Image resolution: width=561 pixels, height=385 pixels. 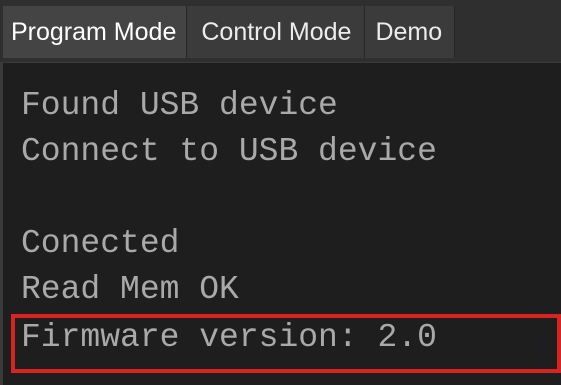 I want to click on tab-demo: Demo, so click(x=410, y=32).